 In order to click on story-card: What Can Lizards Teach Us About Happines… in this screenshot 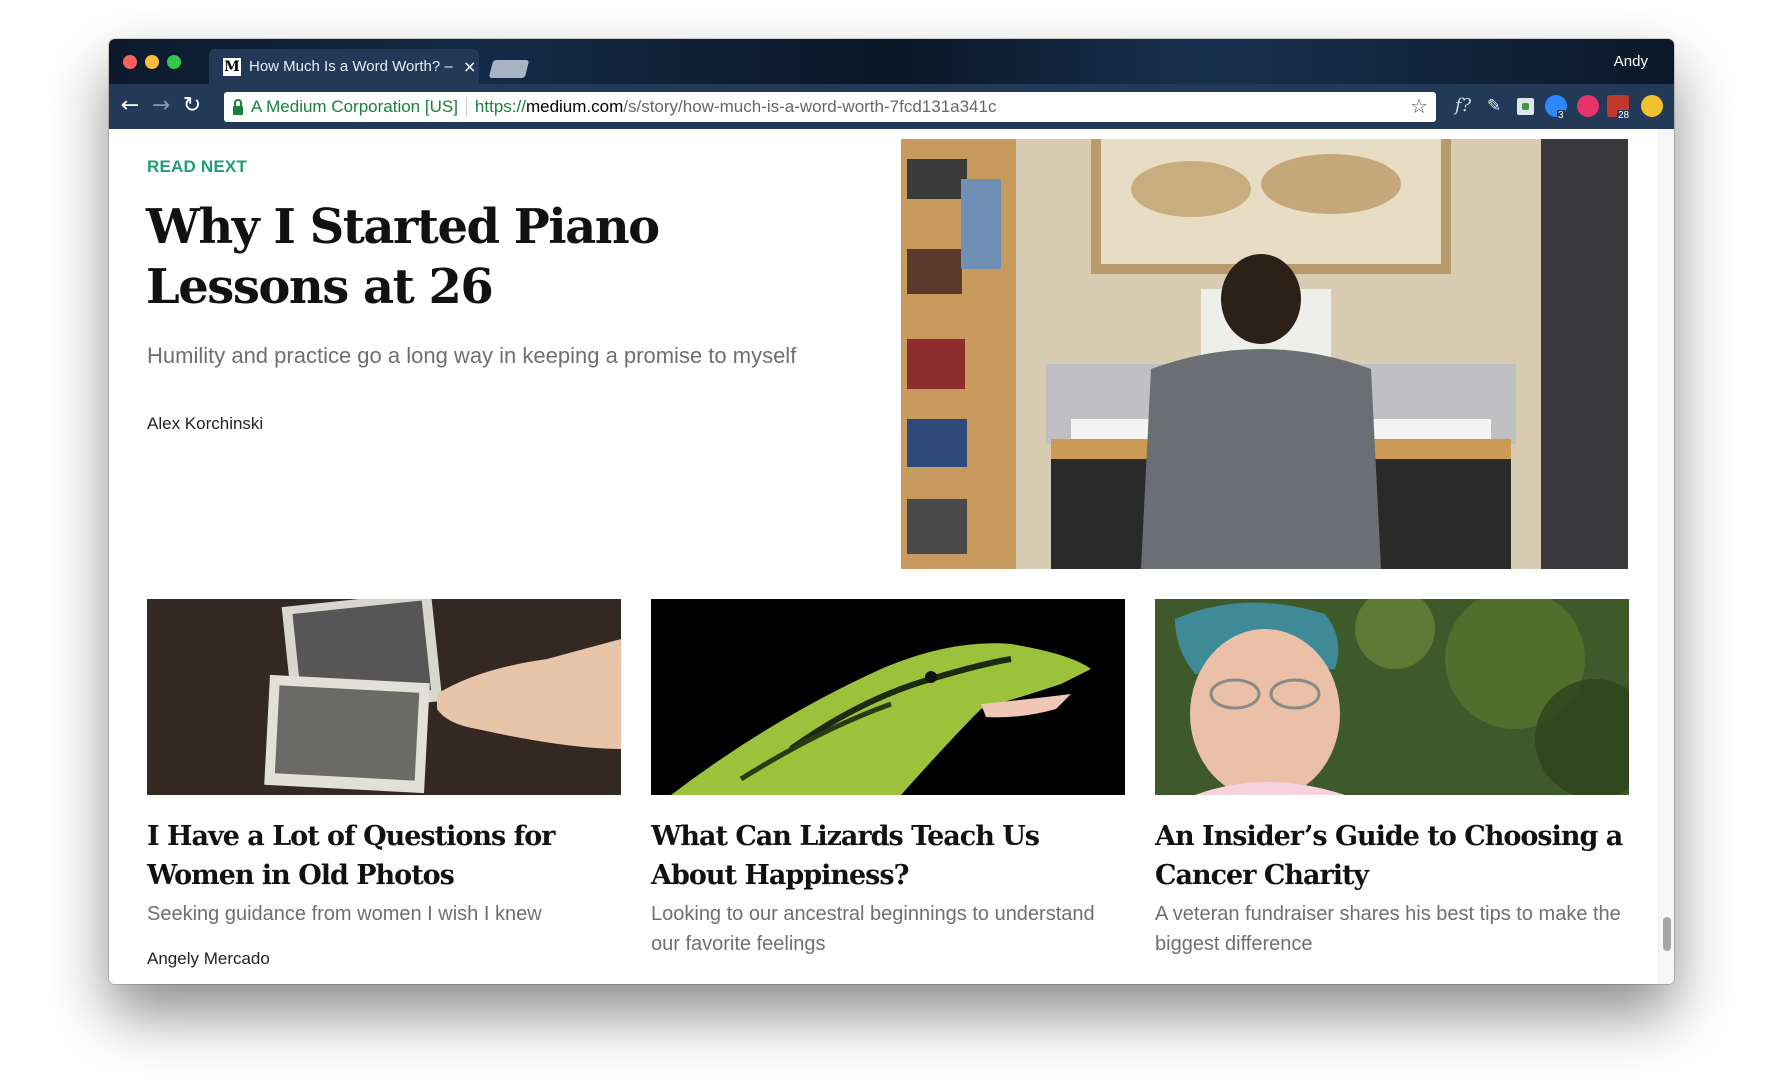, I will do `click(888, 779)`.